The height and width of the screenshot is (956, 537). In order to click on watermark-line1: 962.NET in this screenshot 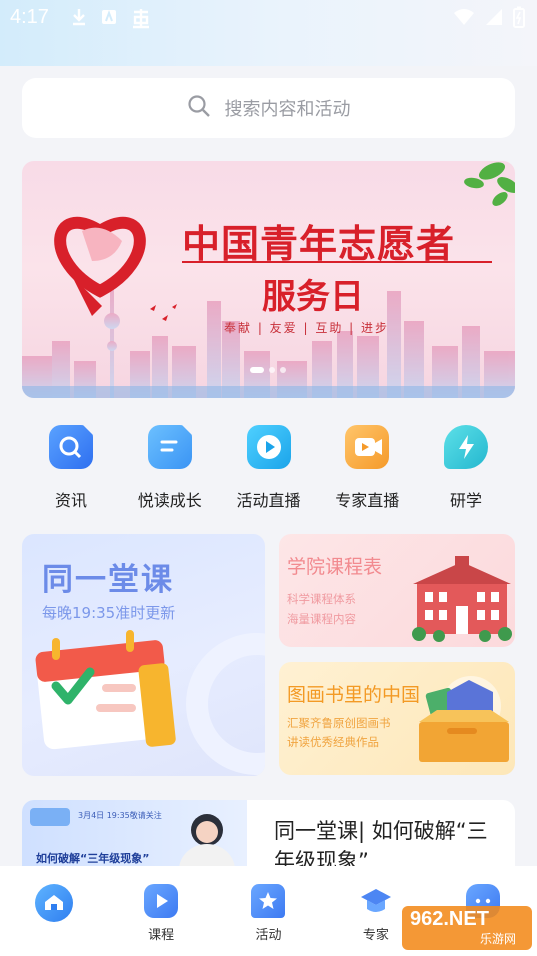, I will do `click(449, 919)`.